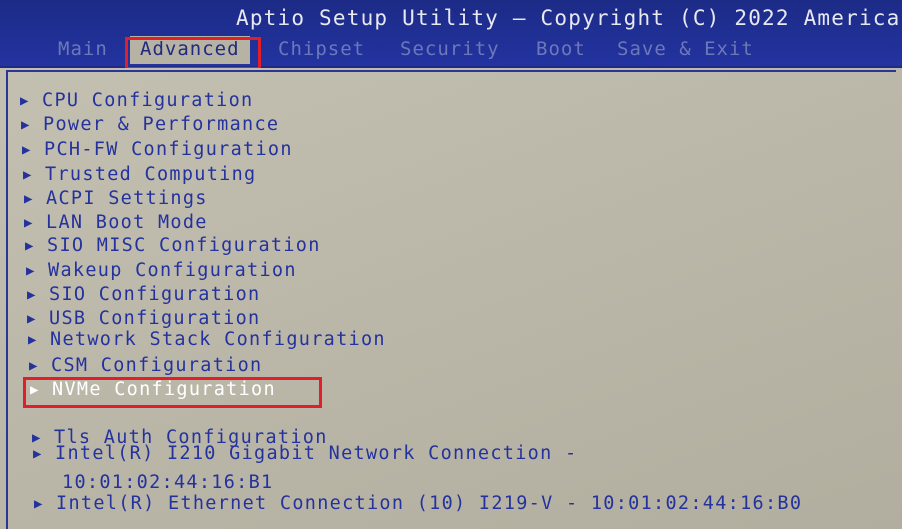  What do you see at coordinates (561, 49) in the screenshot?
I see `tab-boot: Boot` at bounding box center [561, 49].